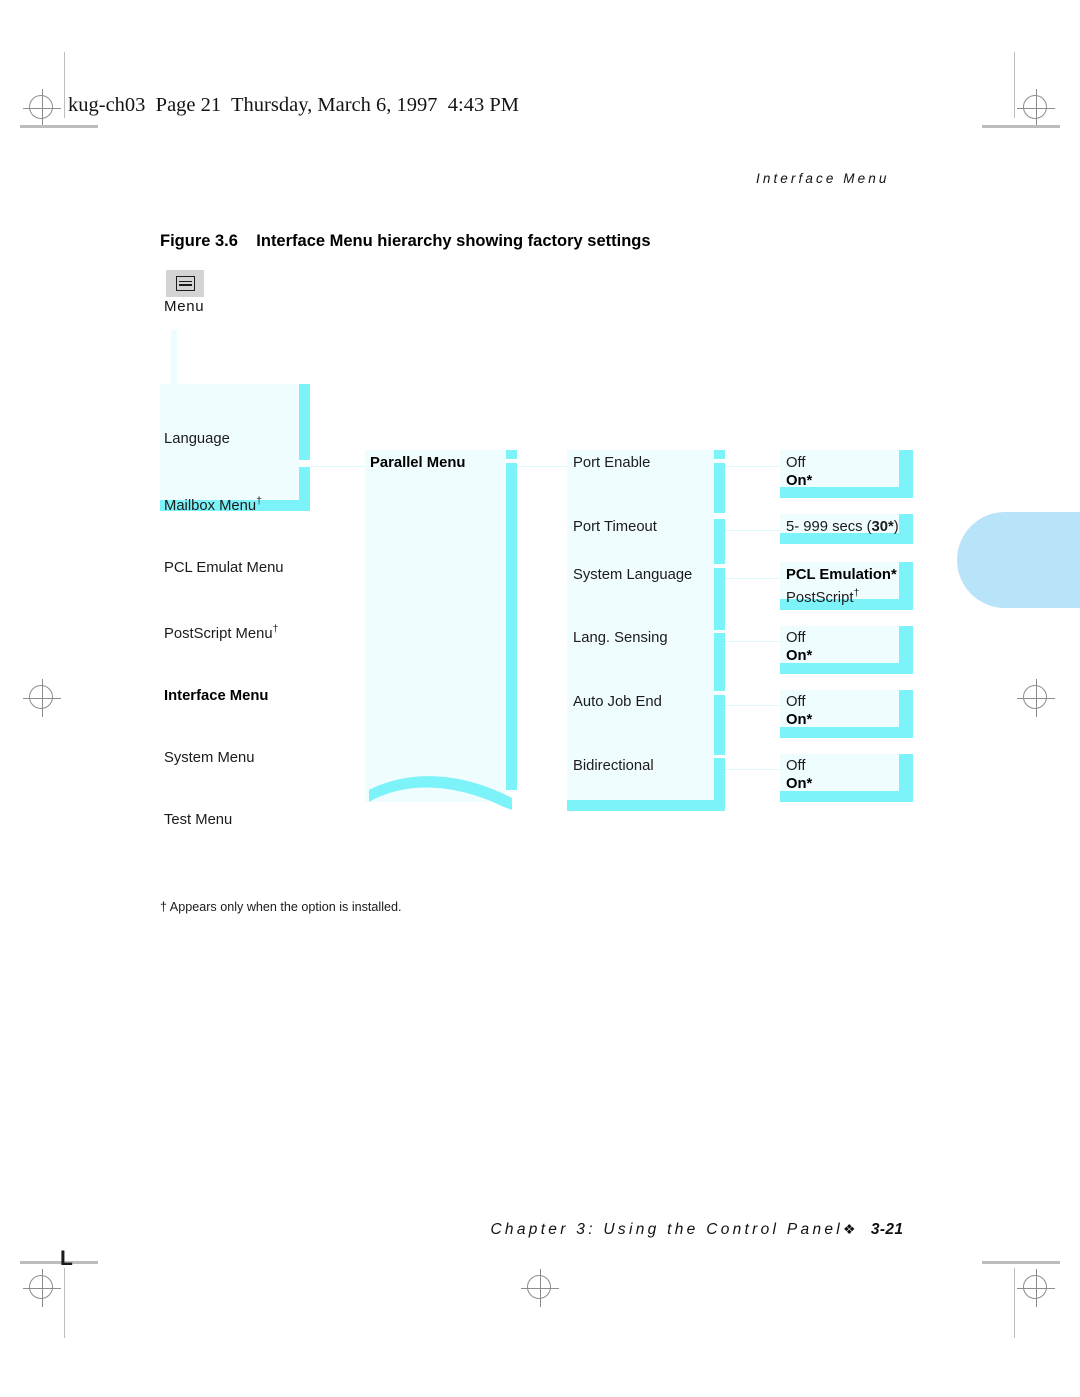  I want to click on value-5-0: Off, so click(795, 766).